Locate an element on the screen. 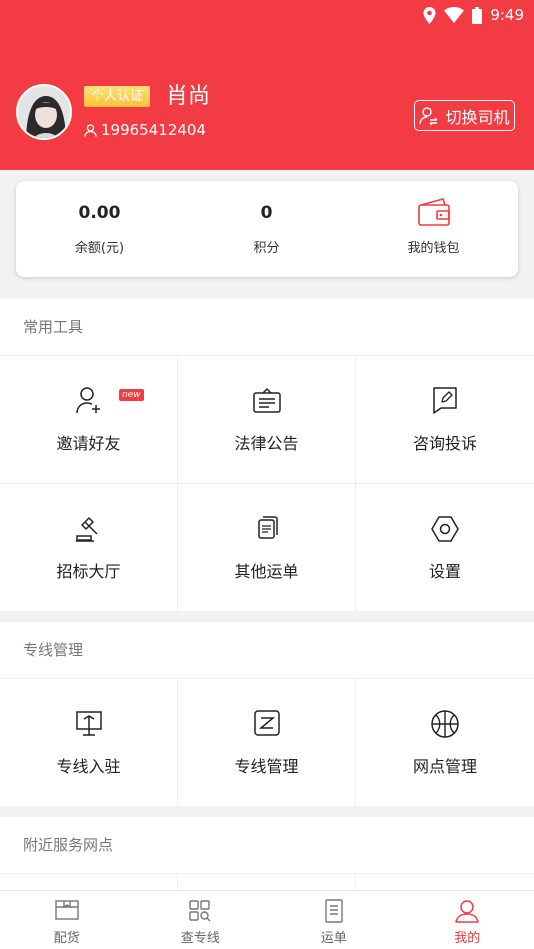 The height and width of the screenshot is (949, 534). bidding-hall-label: 招标大厅 is located at coordinates (88, 571).